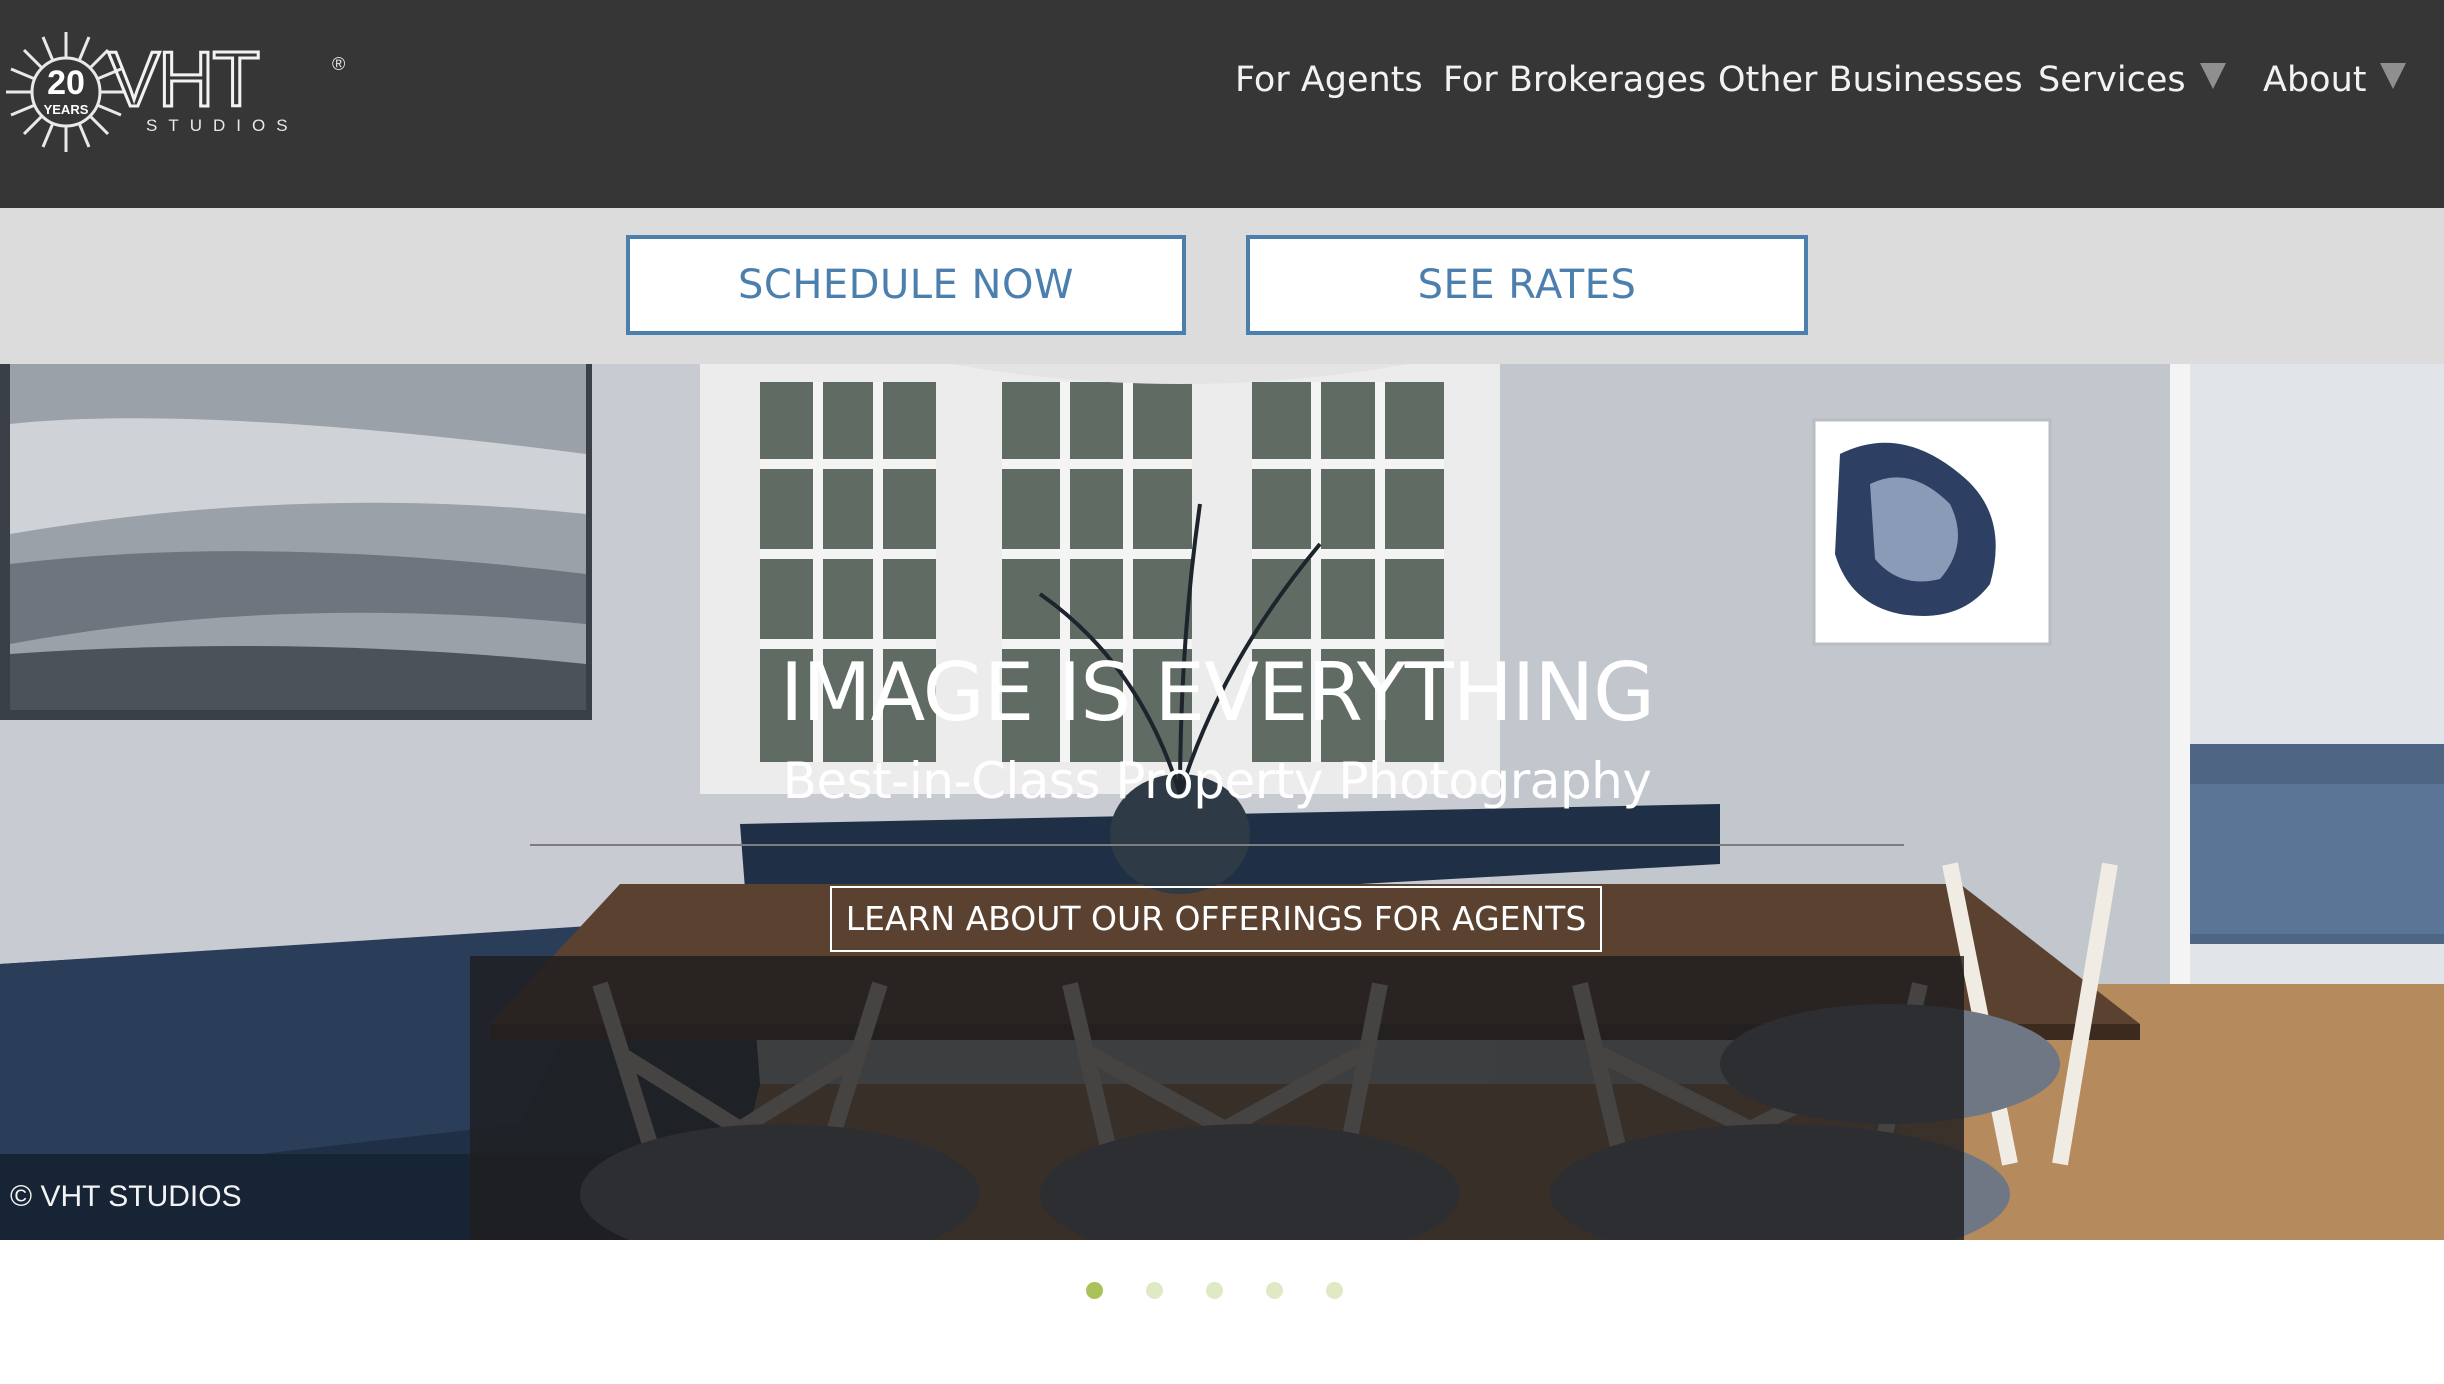  Describe the element at coordinates (222, 125) in the screenshot. I see `logo-sub-brand: STUDIOS` at that location.